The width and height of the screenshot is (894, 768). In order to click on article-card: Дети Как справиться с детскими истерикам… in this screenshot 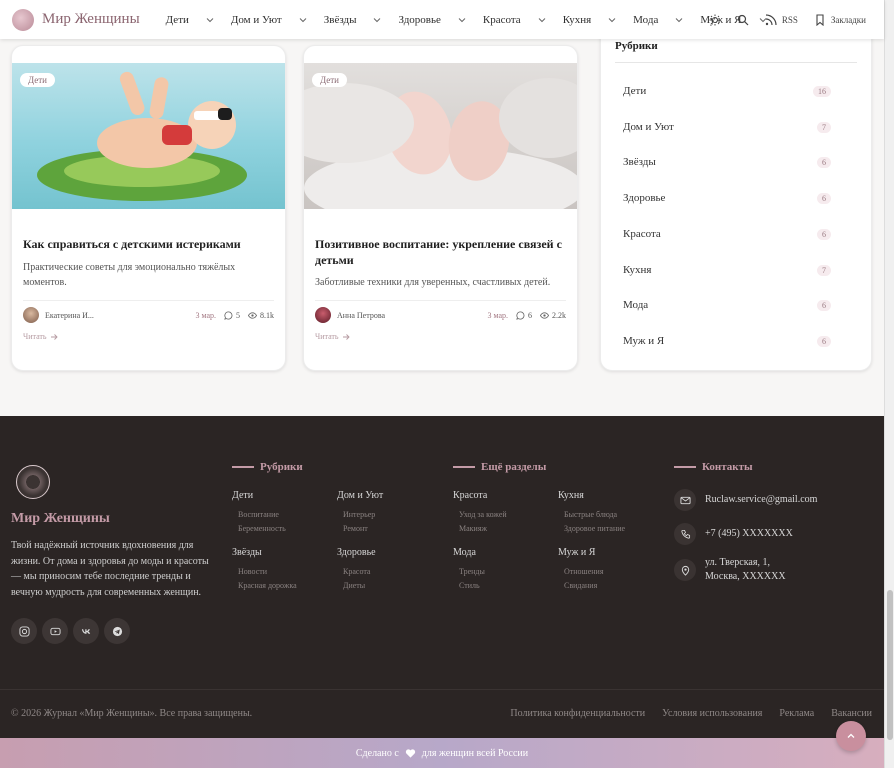, I will do `click(148, 208)`.